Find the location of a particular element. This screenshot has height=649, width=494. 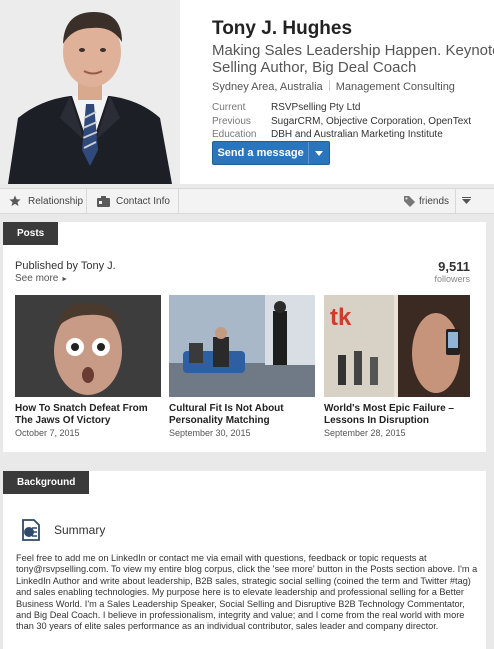

friends-tag: friends is located at coordinates (426, 201).